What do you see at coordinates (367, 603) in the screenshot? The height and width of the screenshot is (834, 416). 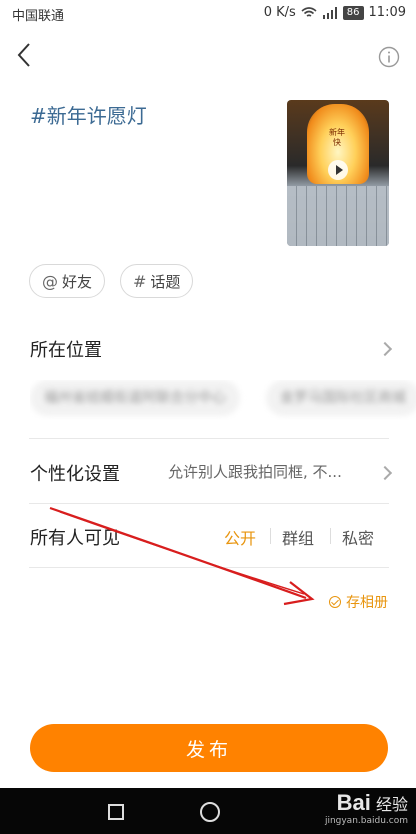 I see `save-to-album-label: 存相册` at bounding box center [367, 603].